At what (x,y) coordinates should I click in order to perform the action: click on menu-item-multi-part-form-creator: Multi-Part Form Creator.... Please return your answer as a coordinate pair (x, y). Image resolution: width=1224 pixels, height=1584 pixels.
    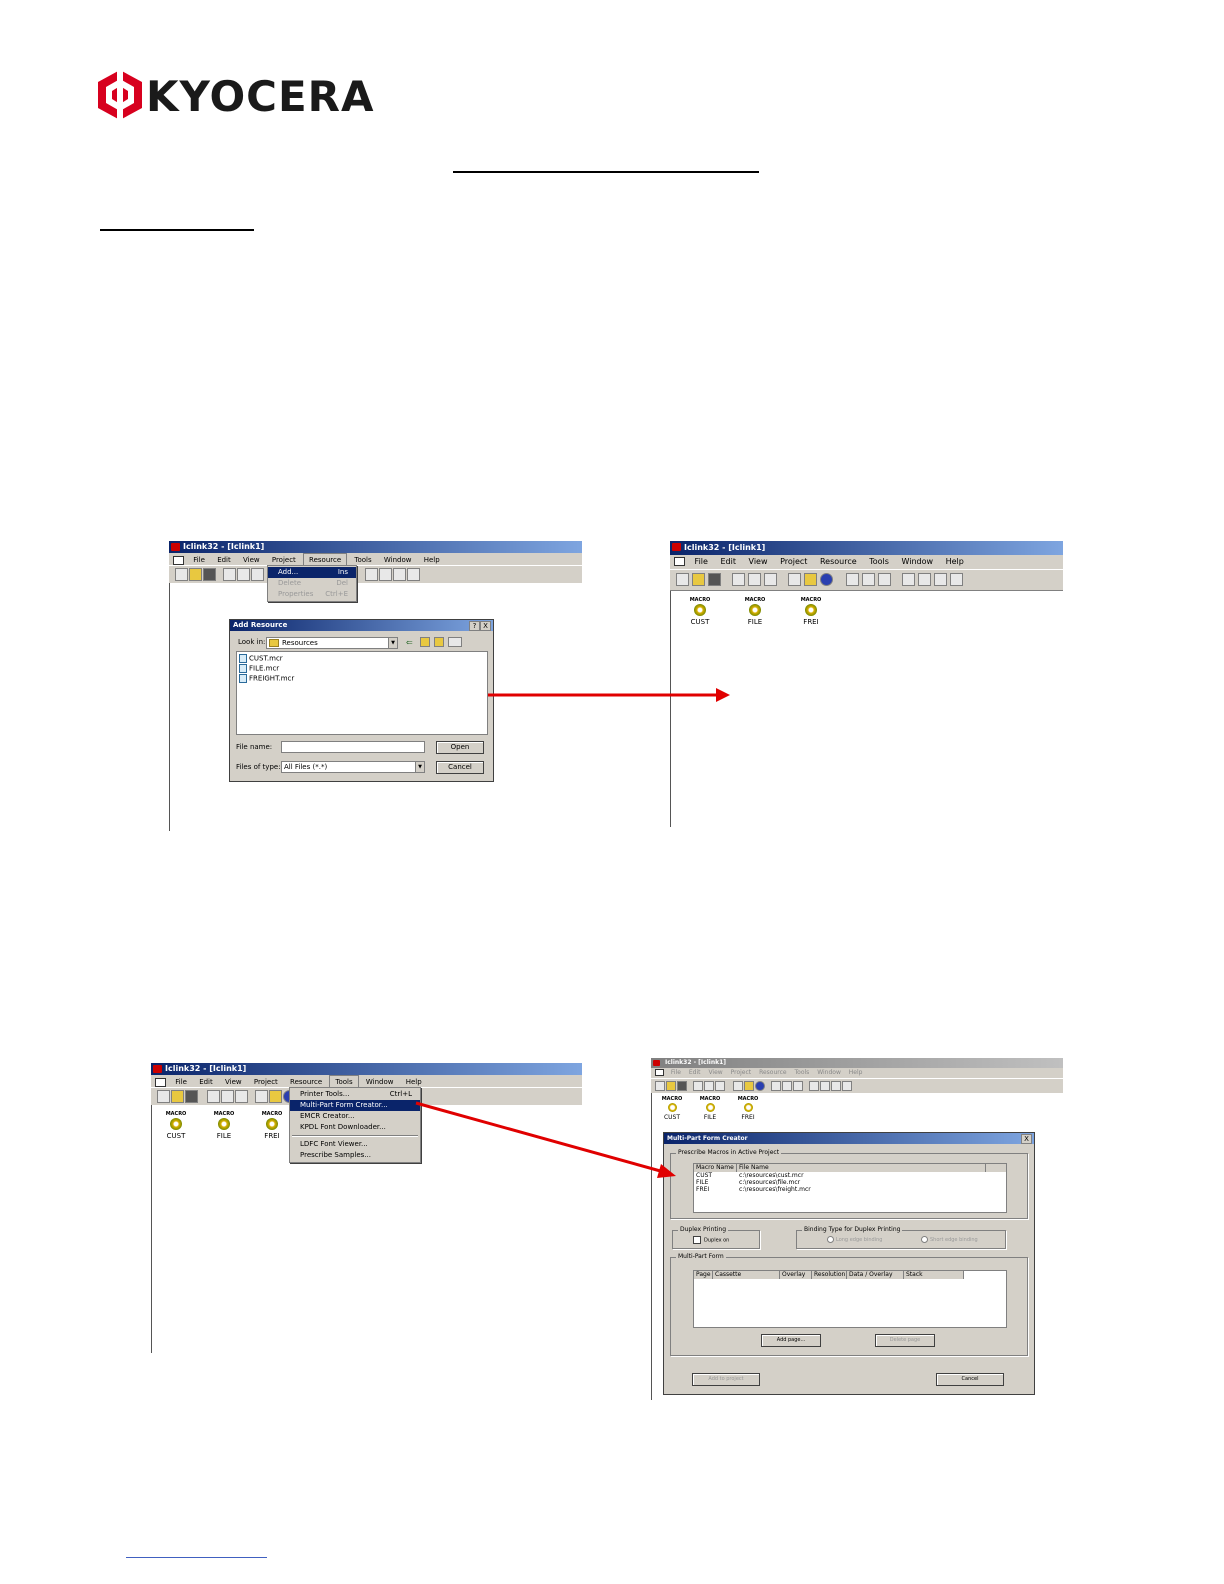
    Looking at the image, I should click on (355, 1105).